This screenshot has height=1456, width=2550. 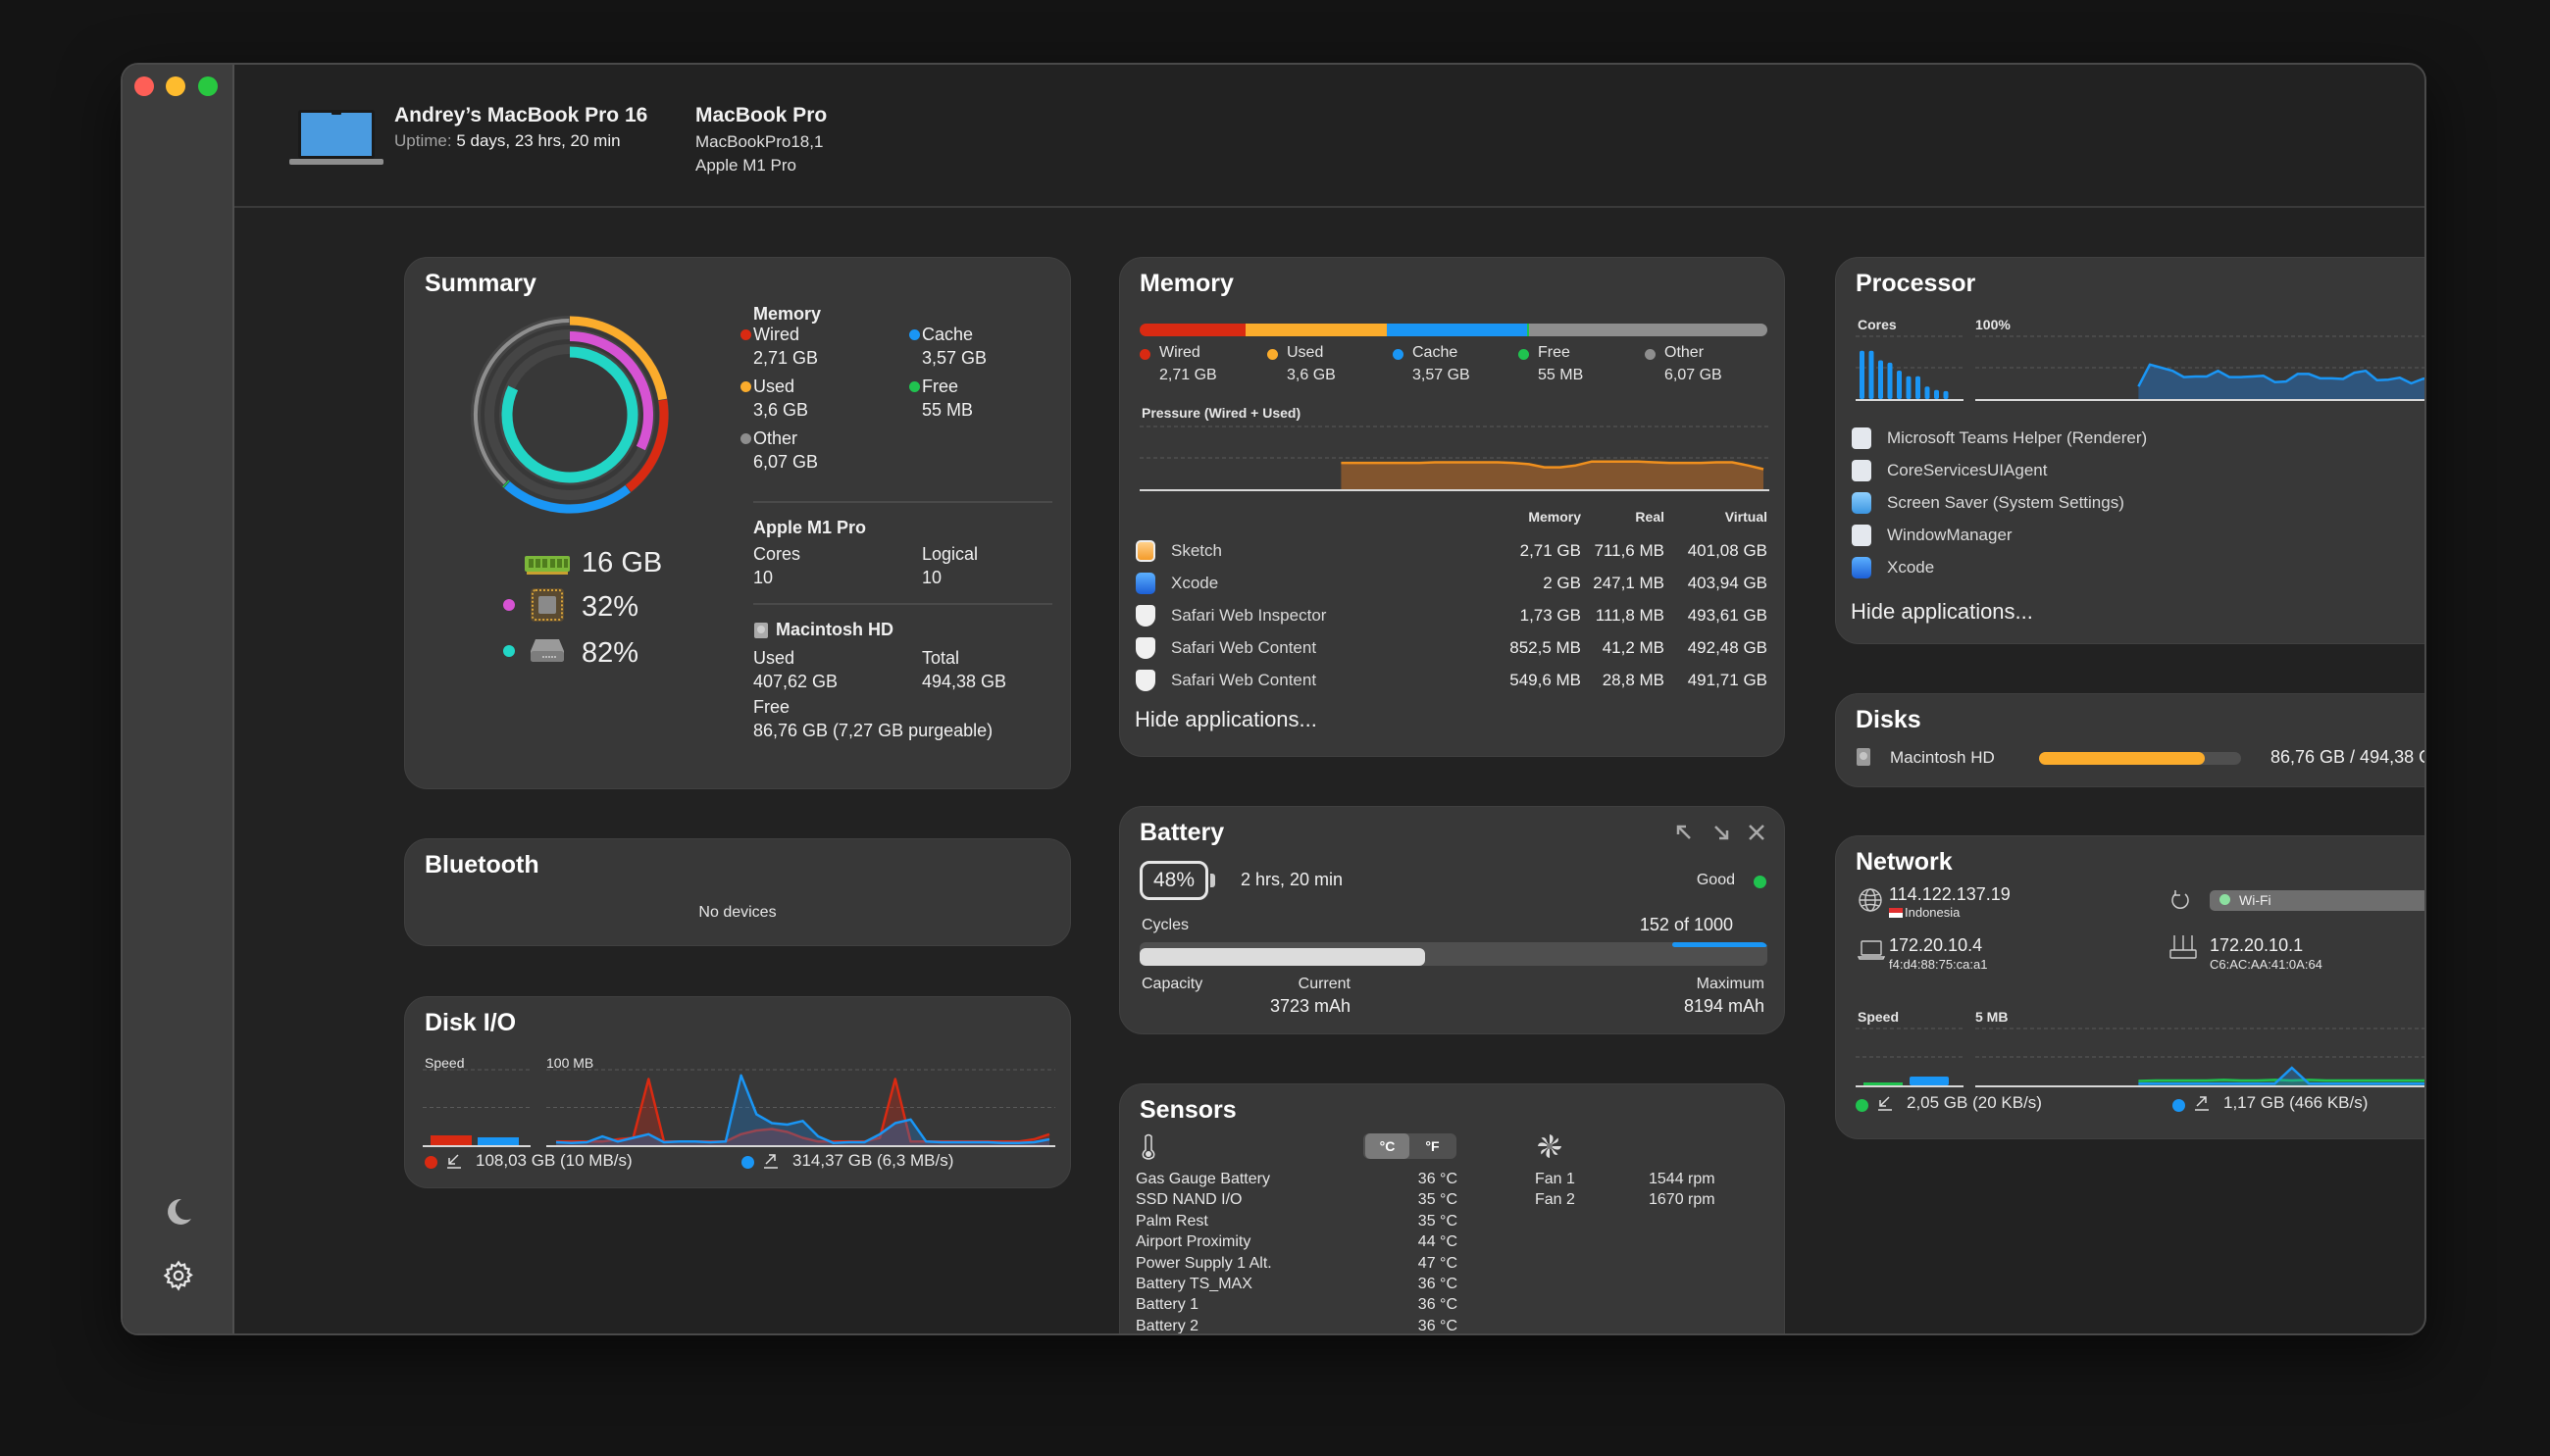 I want to click on sensor-value: 47 °C, so click(x=1437, y=1263).